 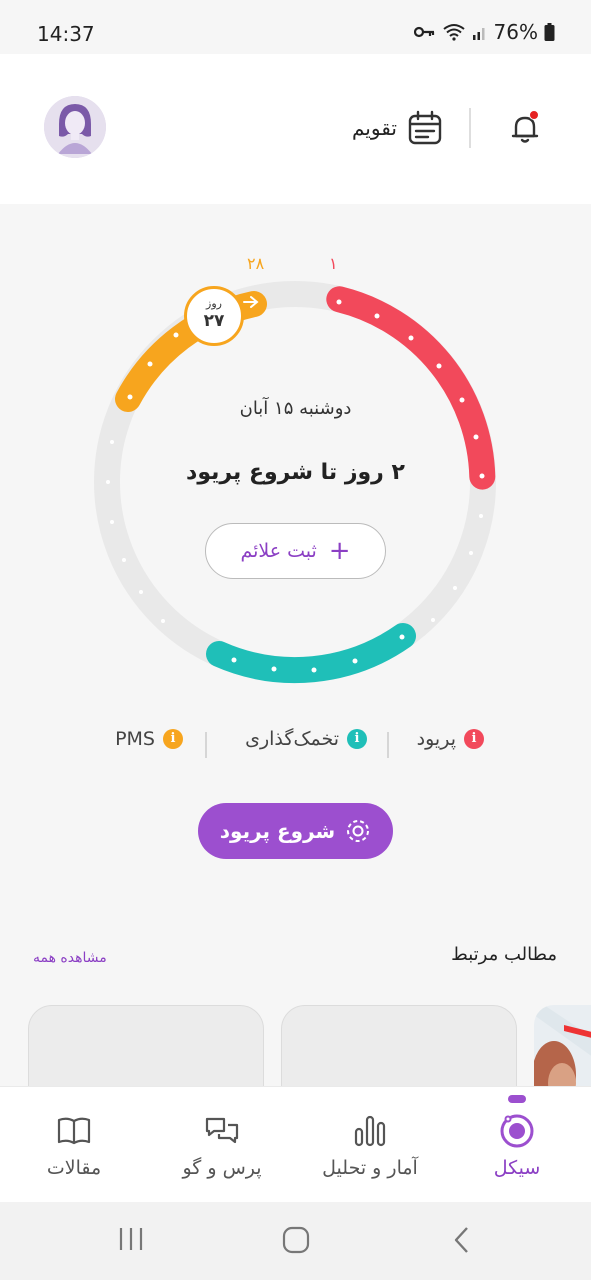 What do you see at coordinates (478, 34) in the screenshot?
I see `signal-icon` at bounding box center [478, 34].